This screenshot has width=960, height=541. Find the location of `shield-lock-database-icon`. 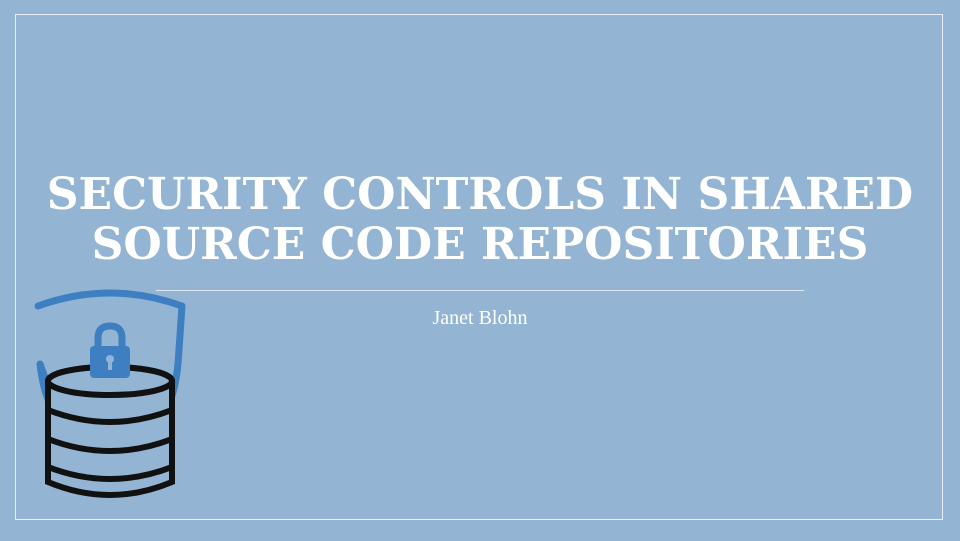

shield-lock-database-icon is located at coordinates (110, 393).